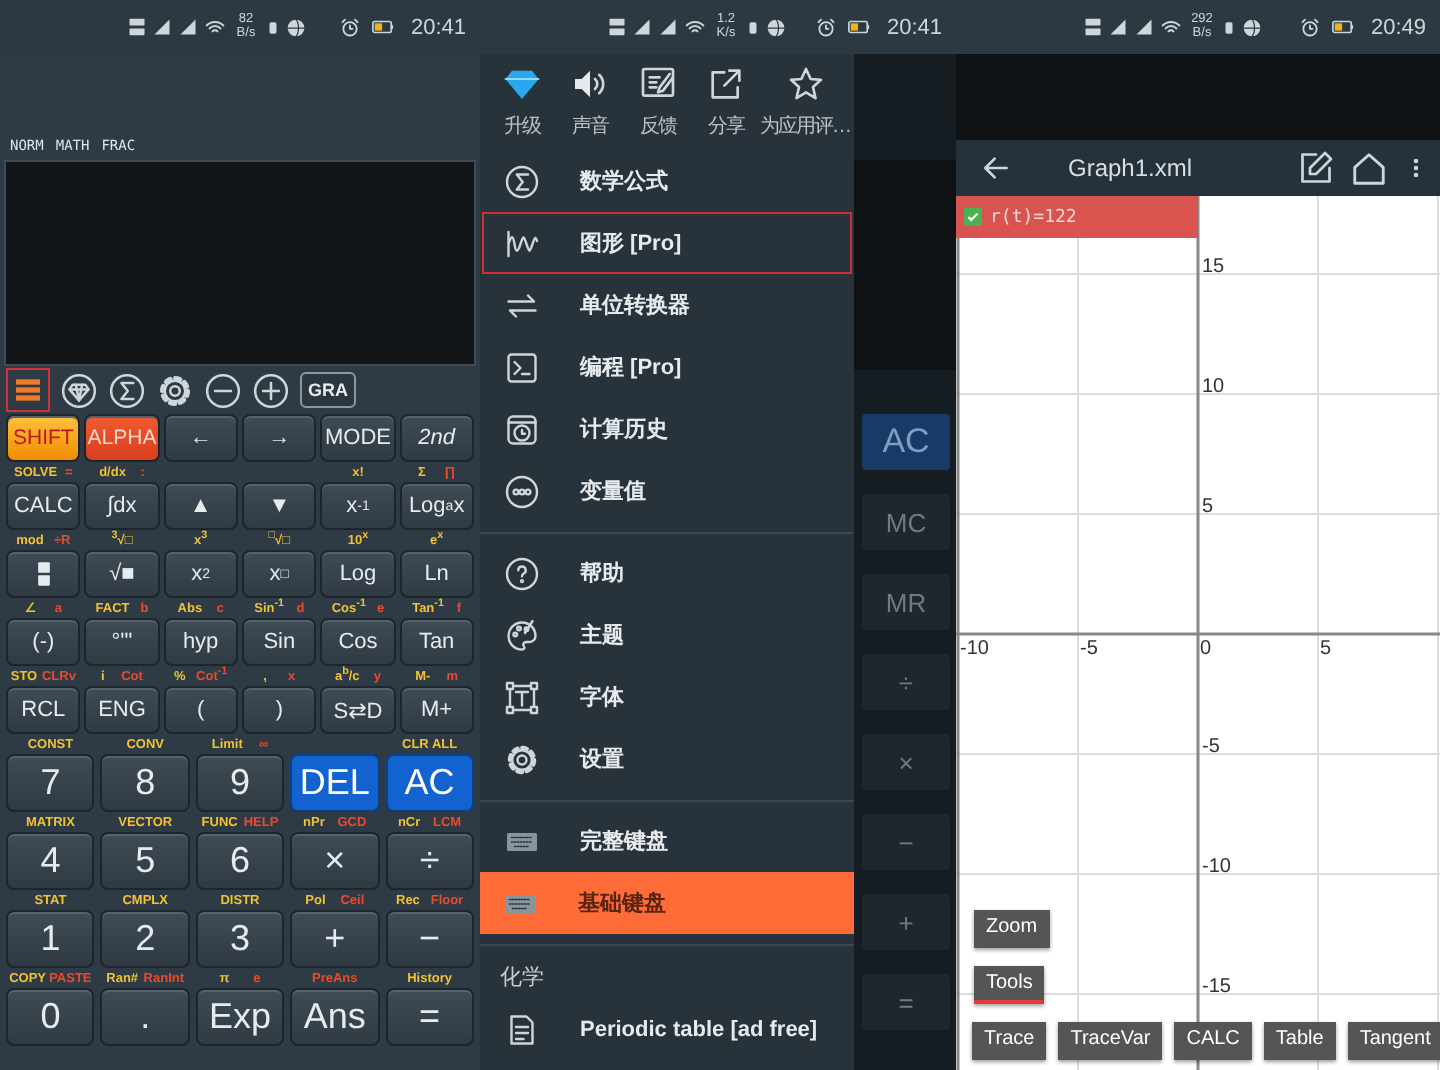 This screenshot has width=1440, height=1070. I want to click on menu-item: 计算历史, so click(667, 429).